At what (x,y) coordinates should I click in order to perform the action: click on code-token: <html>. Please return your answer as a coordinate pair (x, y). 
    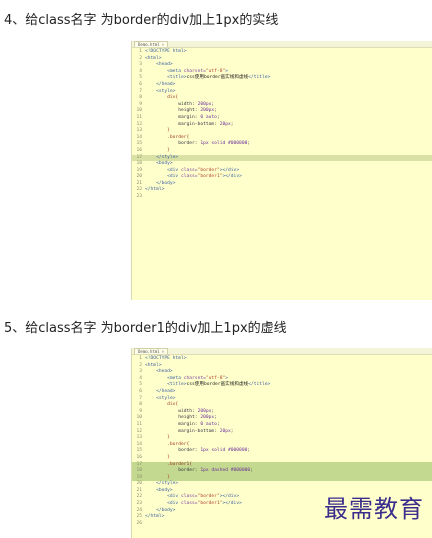
    Looking at the image, I should click on (153, 58).